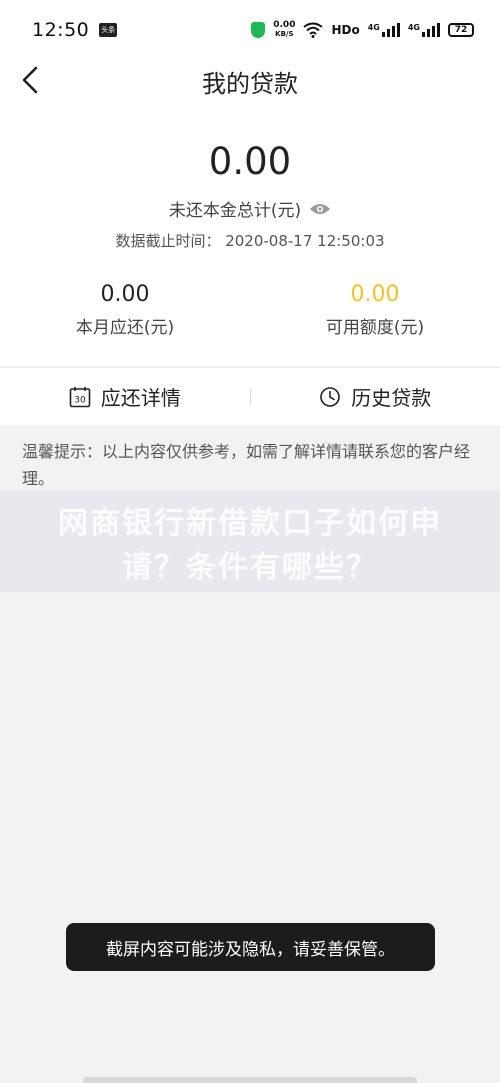  Describe the element at coordinates (362, 30) in the screenshot. I see `status-icons: 0.00 KB/S HDo 4G 4G 72` at that location.